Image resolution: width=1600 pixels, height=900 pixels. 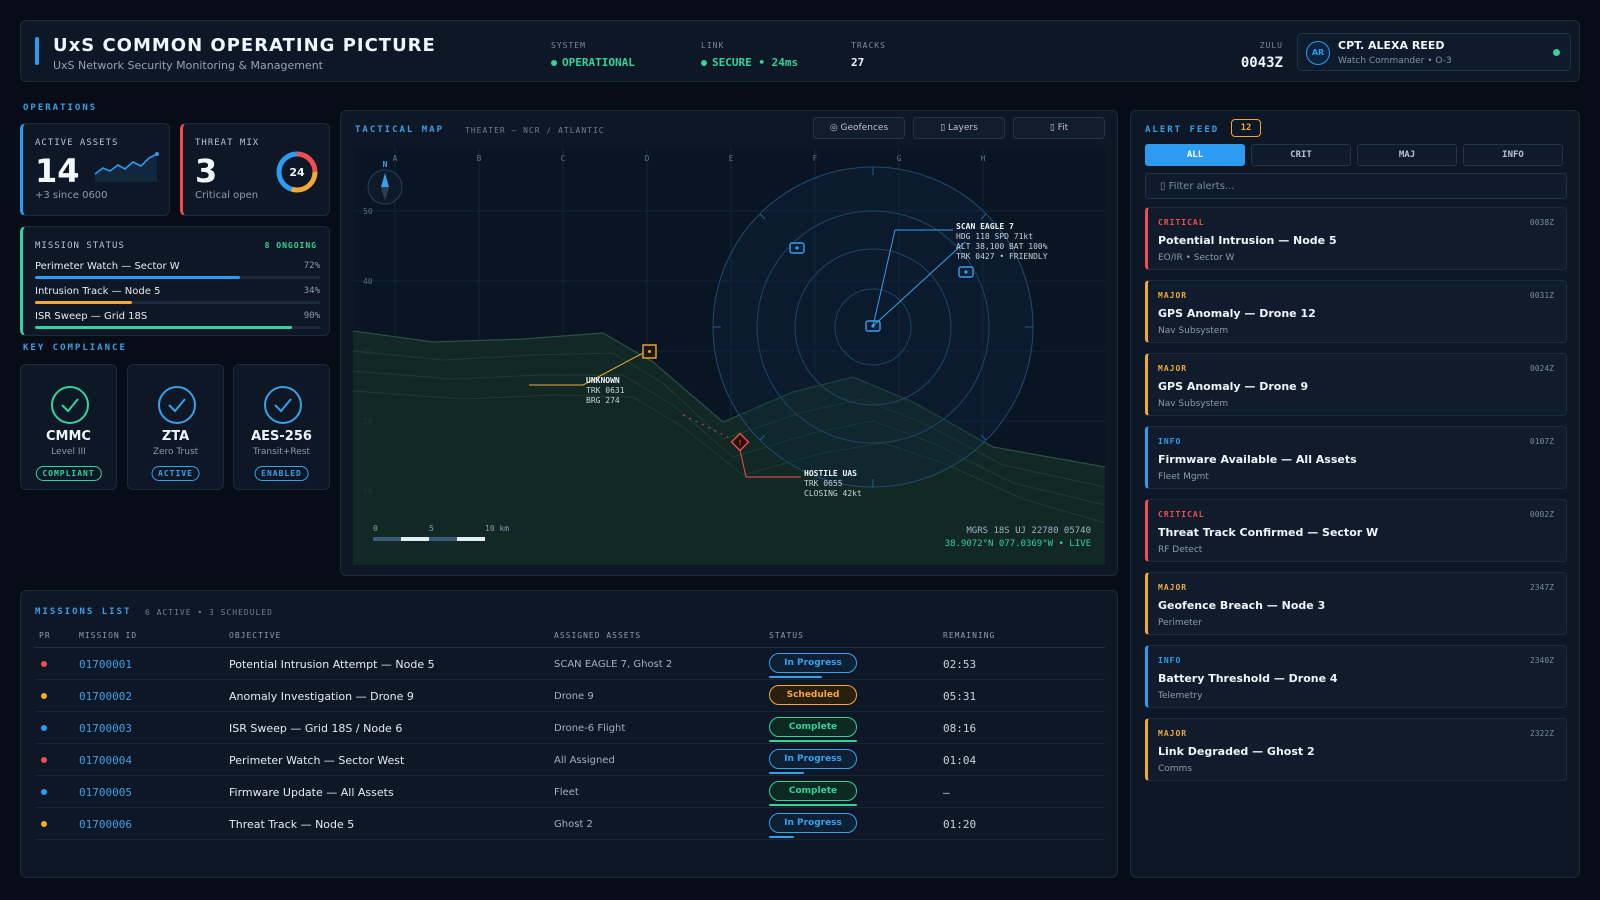 What do you see at coordinates (823, 483) in the screenshot?
I see `track-label-line: TRK 0655` at bounding box center [823, 483].